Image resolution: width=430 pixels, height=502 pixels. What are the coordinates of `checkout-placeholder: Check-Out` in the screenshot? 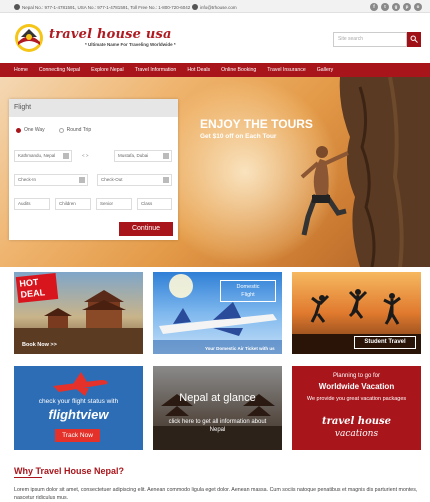 It's located at (112, 179).